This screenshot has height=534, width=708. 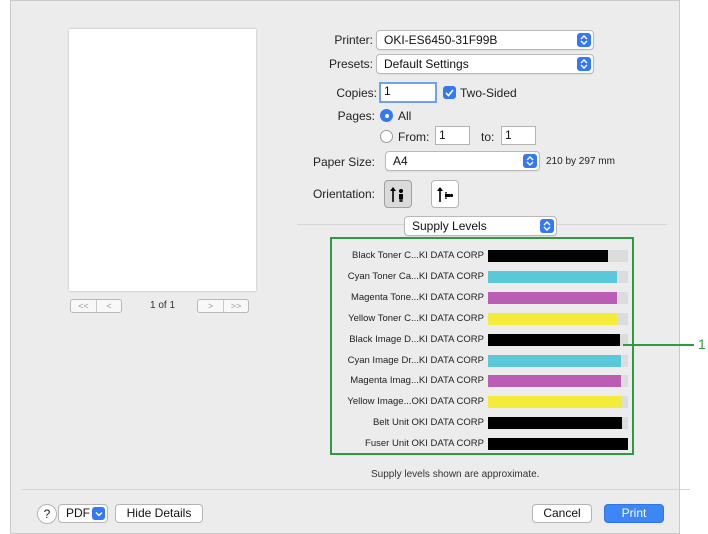 I want to click on presets-value: Default Settings, so click(x=426, y=64).